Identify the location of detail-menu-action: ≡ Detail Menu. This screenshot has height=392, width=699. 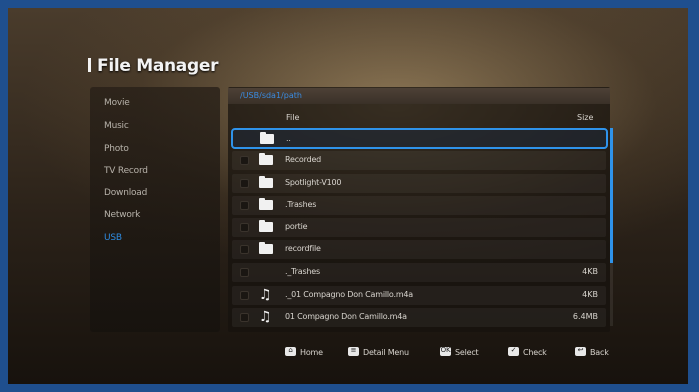
(378, 351).